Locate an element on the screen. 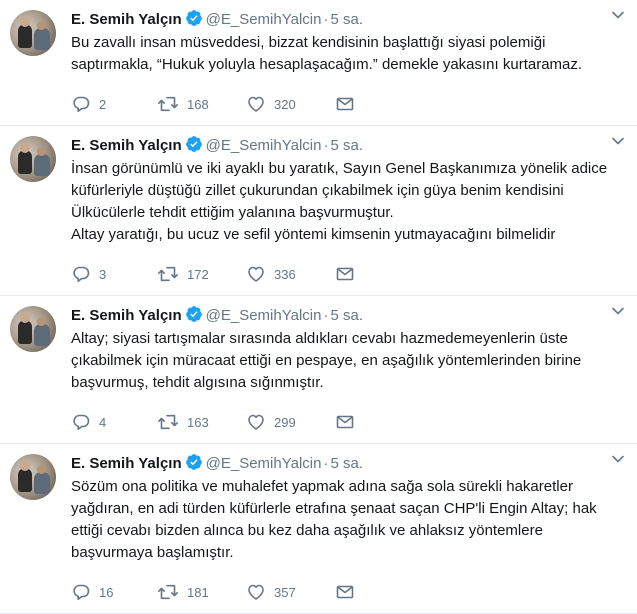  tweet-actions: 2 168 320 is located at coordinates (348, 104).